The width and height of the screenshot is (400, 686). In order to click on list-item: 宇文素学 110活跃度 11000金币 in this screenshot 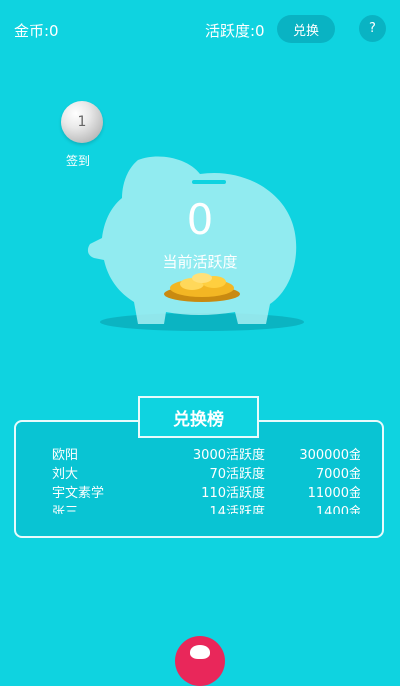, I will do `click(195, 491)`.